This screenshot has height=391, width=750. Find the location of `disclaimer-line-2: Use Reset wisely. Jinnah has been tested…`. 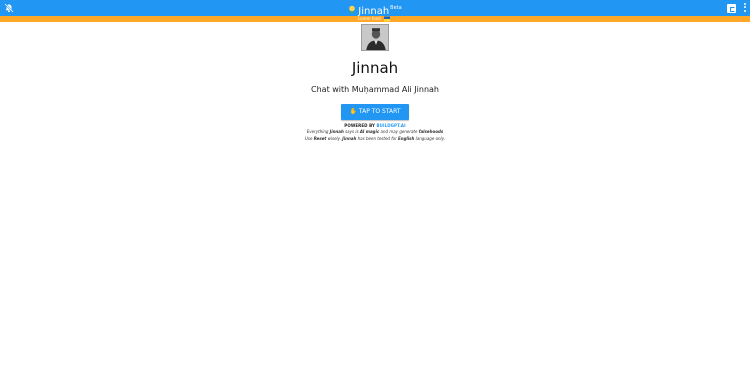

disclaimer-line-2: Use Reset wisely. Jinnah has been tested… is located at coordinates (374, 138).